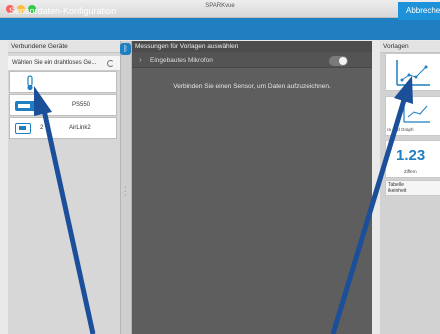  I want to click on page-title: Sensordaten-Konfiguration, so click(63, 11).